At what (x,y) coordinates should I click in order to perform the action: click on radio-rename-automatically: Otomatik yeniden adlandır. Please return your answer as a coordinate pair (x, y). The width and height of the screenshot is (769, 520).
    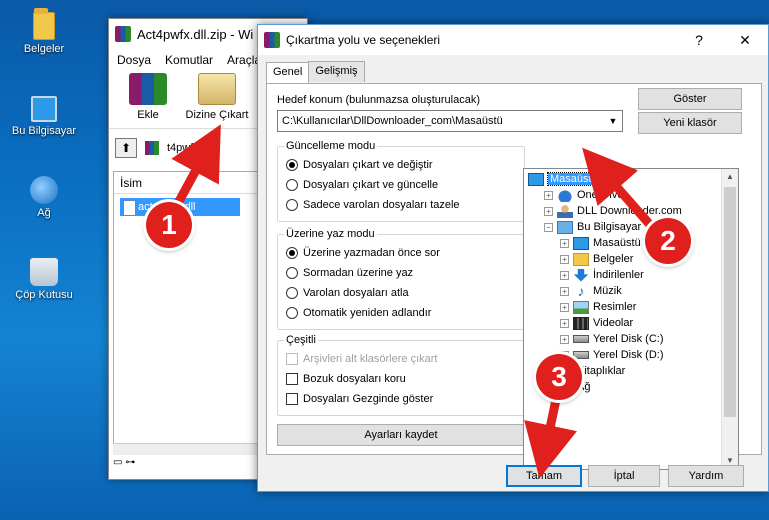
    Looking at the image, I should click on (358, 313).